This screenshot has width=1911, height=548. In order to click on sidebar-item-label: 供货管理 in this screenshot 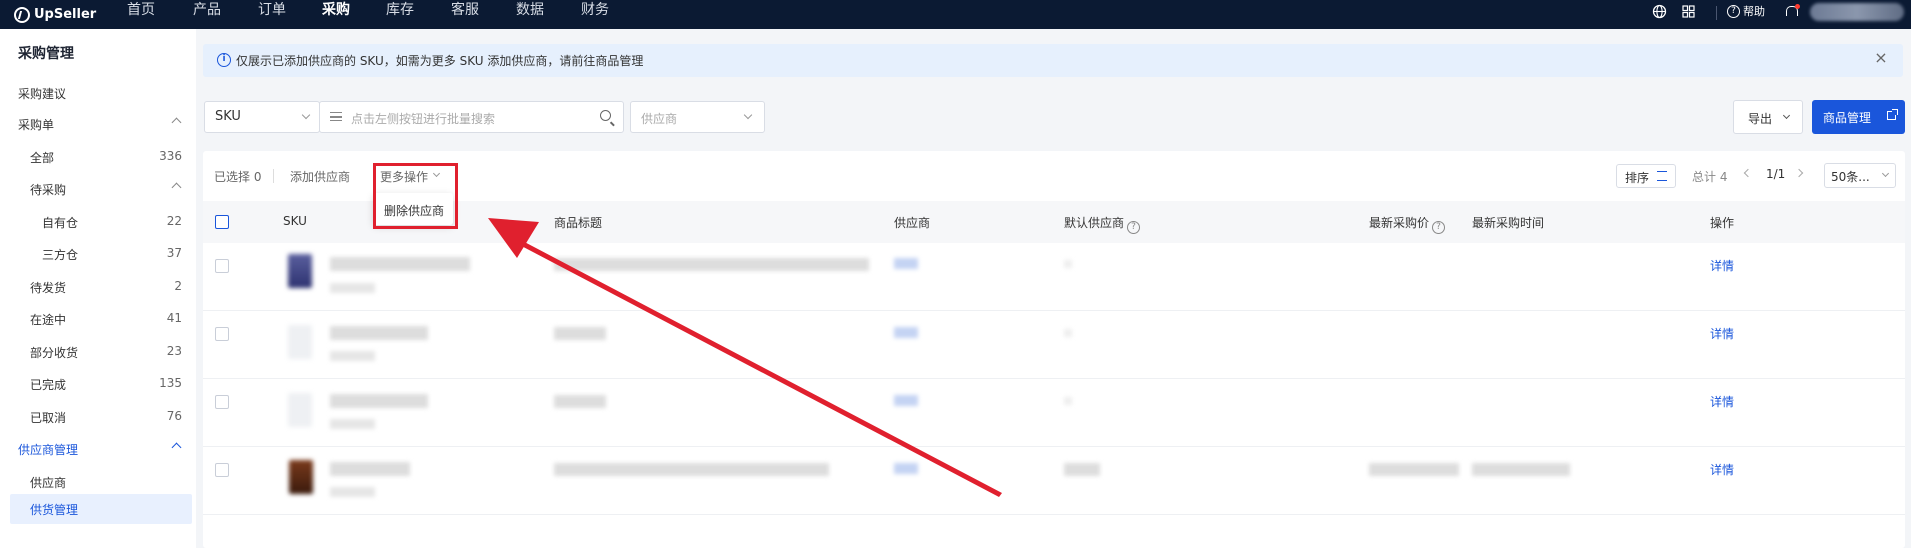, I will do `click(54, 510)`.